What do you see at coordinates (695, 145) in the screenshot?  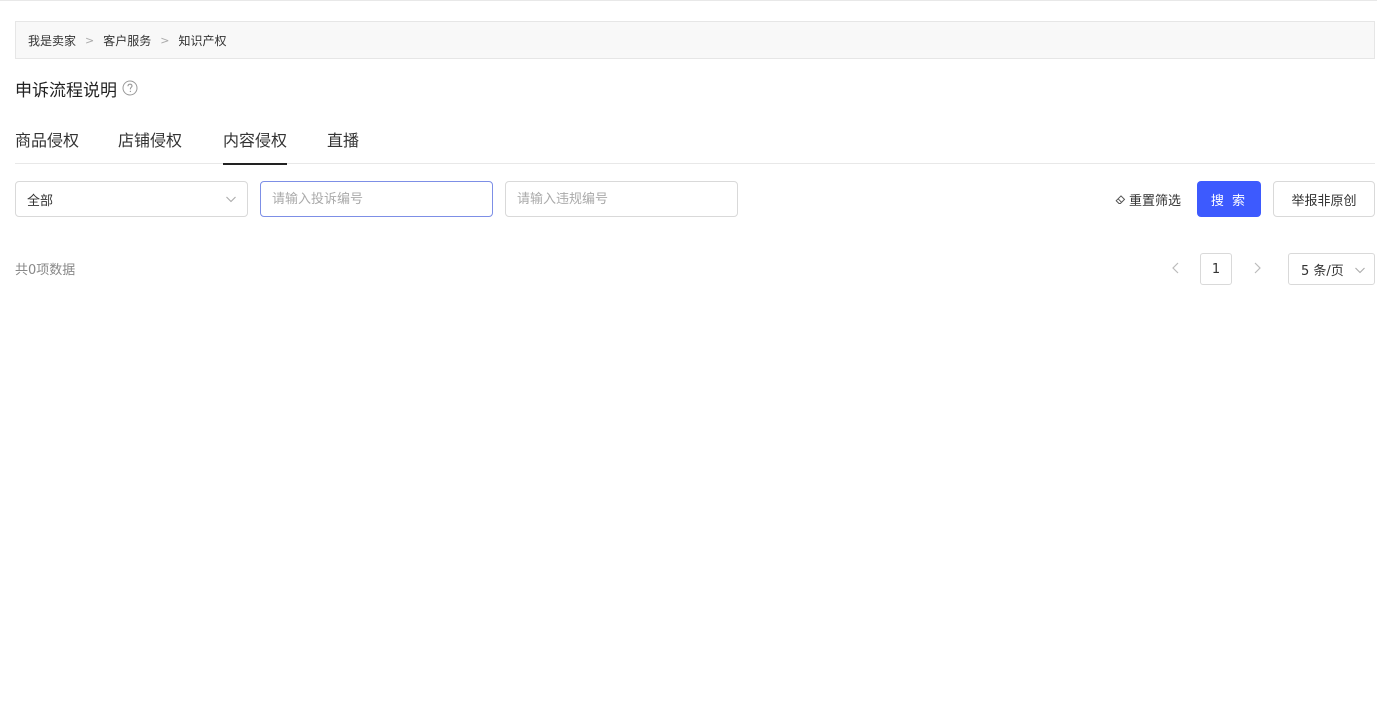 I see `tab-bar: 商品侵权 店铺侵权 内容侵权 直播` at bounding box center [695, 145].